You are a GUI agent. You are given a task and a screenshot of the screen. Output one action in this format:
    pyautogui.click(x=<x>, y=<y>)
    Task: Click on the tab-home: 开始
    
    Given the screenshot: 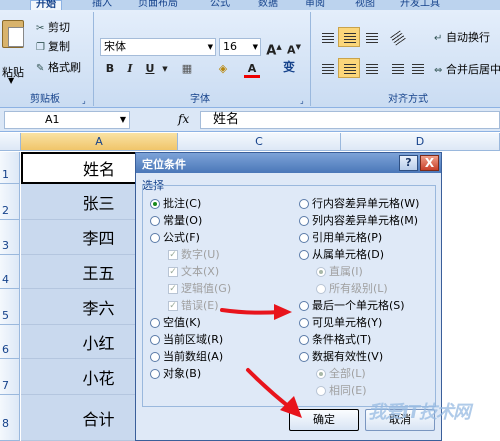 What is the action you would take?
    pyautogui.click(x=46, y=5)
    